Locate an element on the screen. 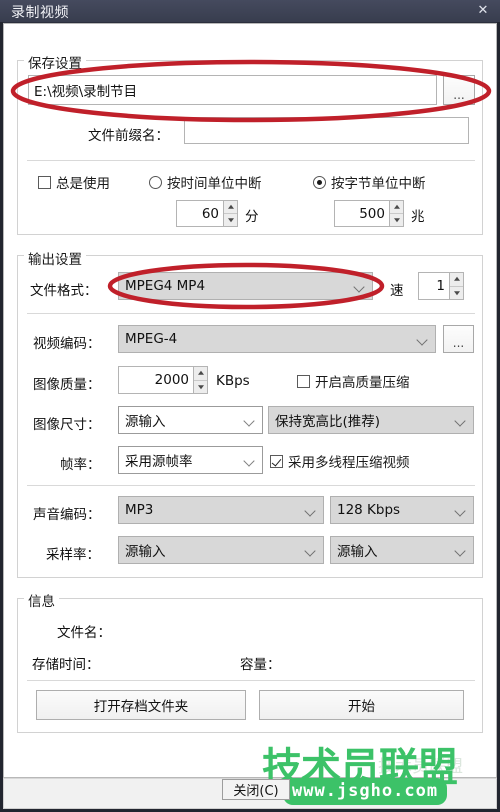 The height and width of the screenshot is (812, 500). file-format-value: MPEG4 MP4 is located at coordinates (165, 286).